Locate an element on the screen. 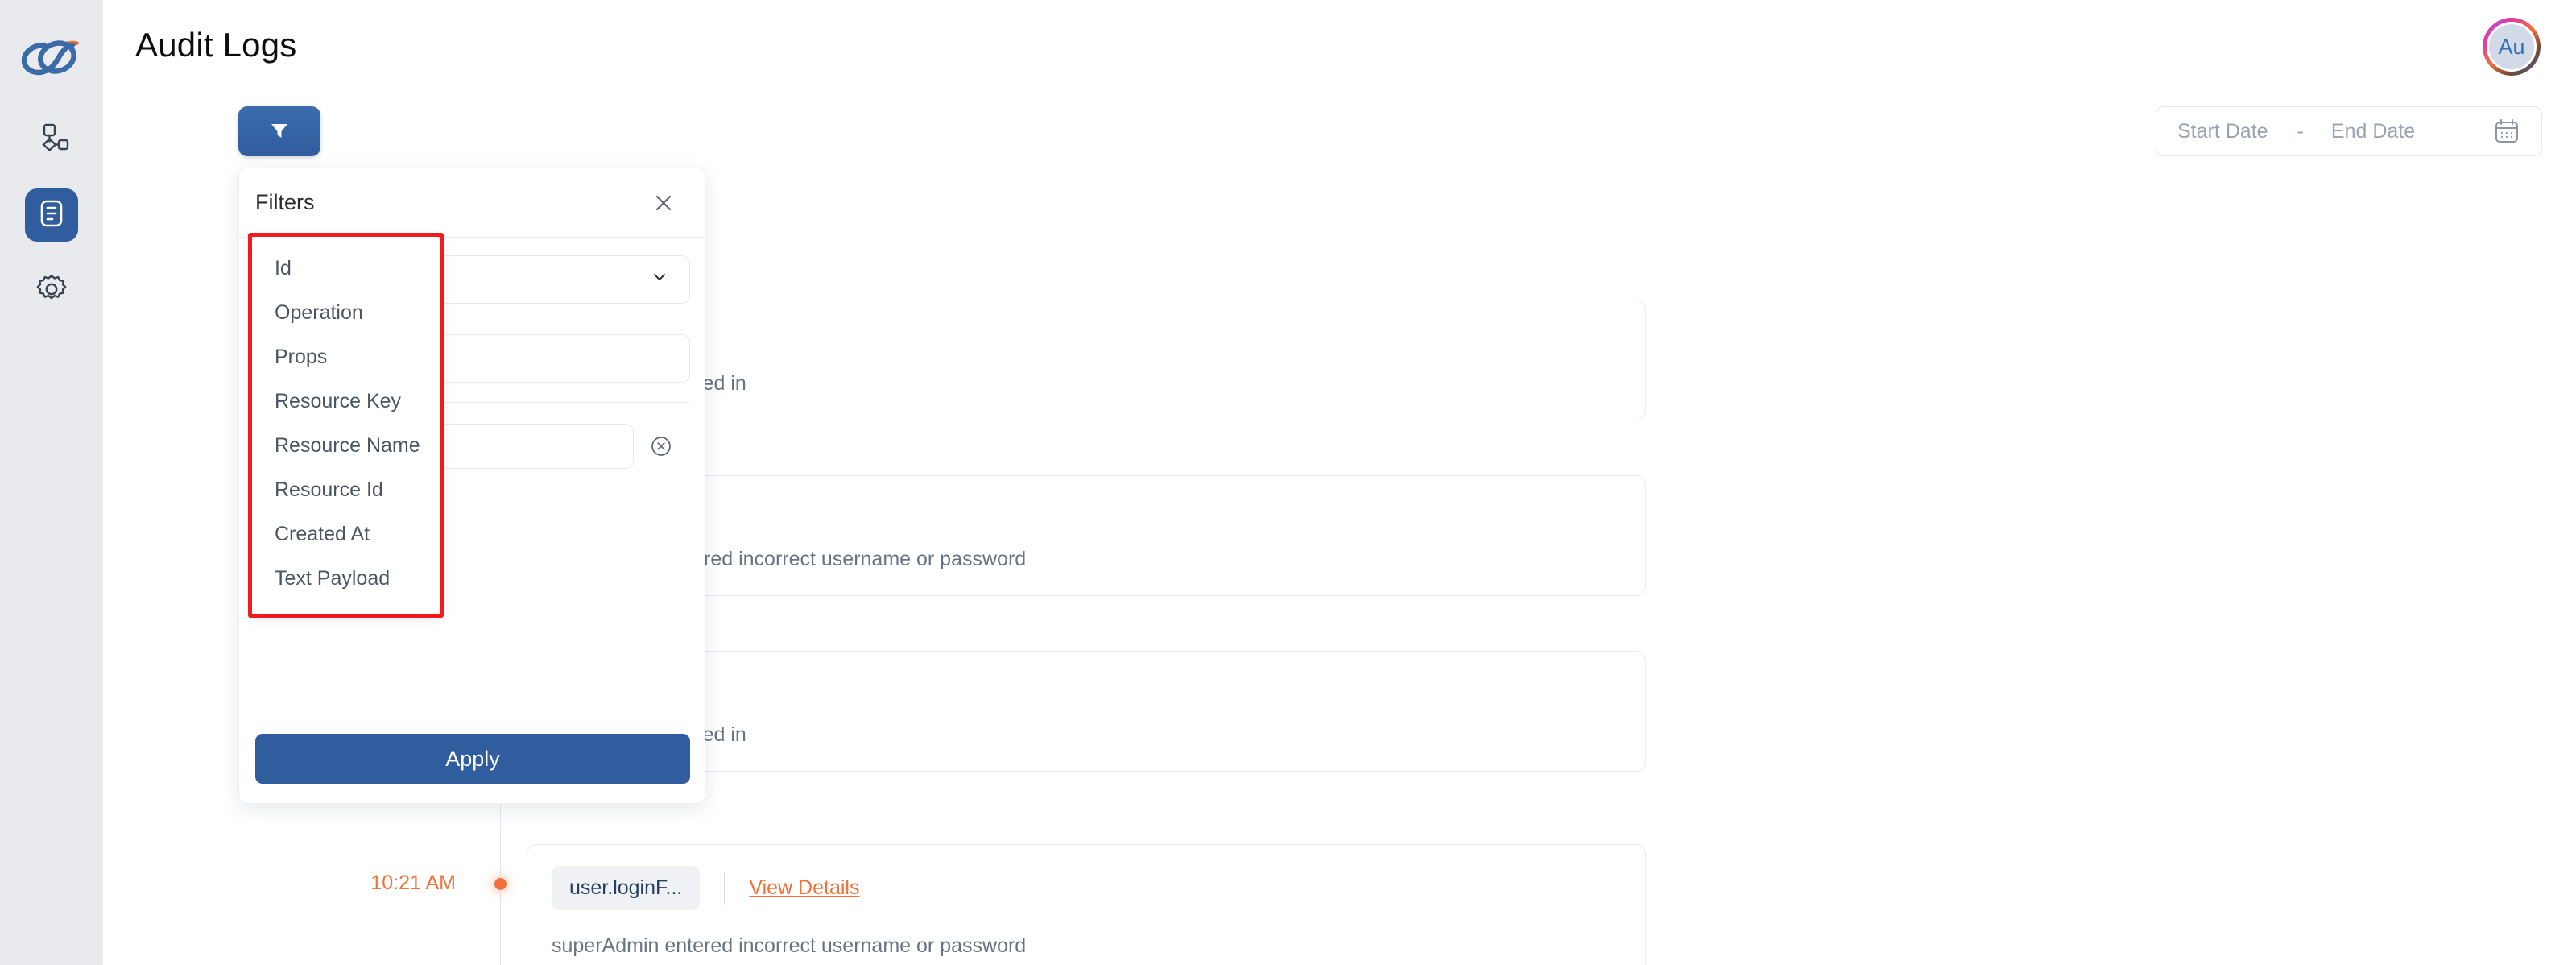 The height and width of the screenshot is (965, 2576). sidebar-item-audit-logs is located at coordinates (52, 215).